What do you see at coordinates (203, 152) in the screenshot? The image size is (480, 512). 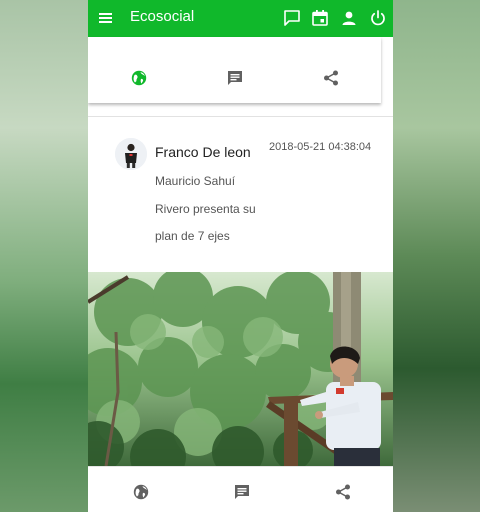 I see `author-name: Franco De leon` at bounding box center [203, 152].